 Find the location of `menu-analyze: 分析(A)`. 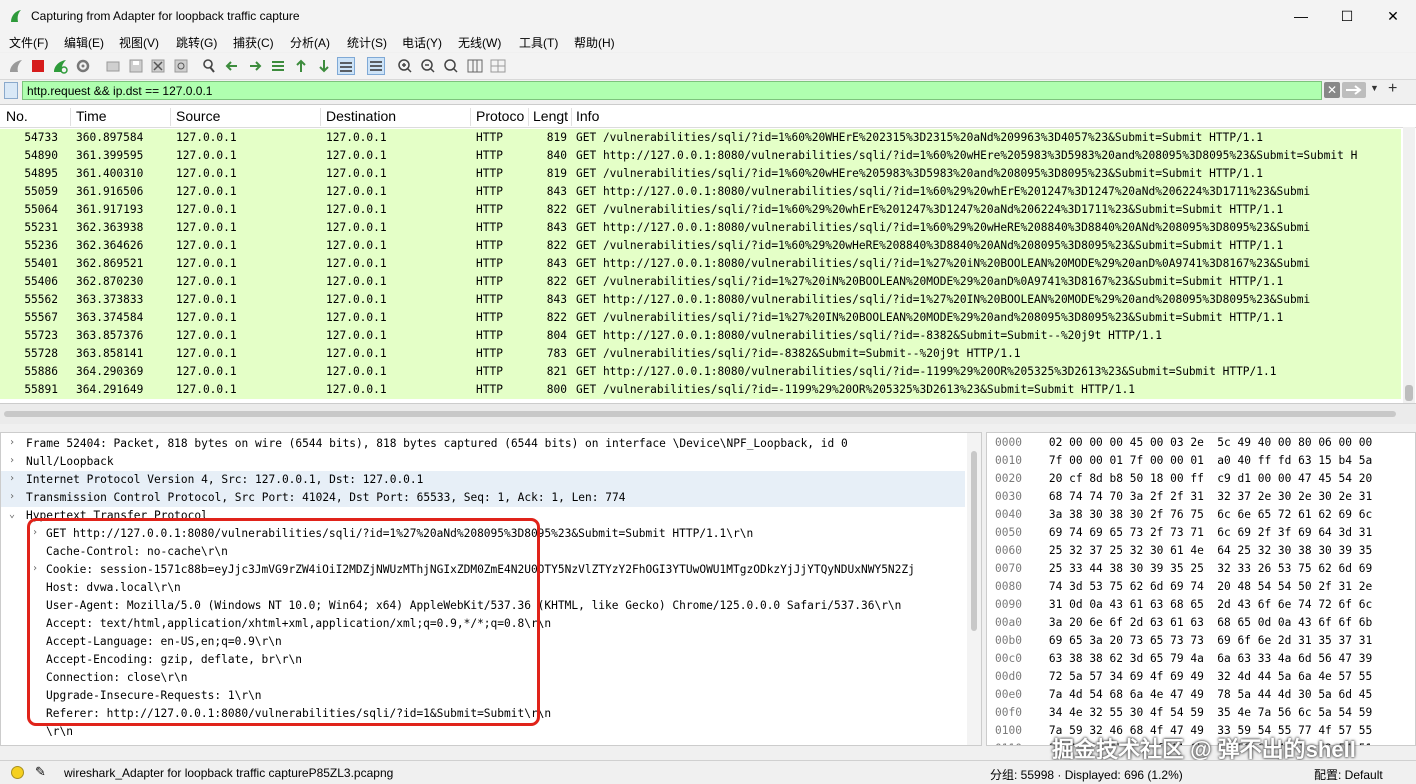

menu-analyze: 分析(A) is located at coordinates (310, 42).